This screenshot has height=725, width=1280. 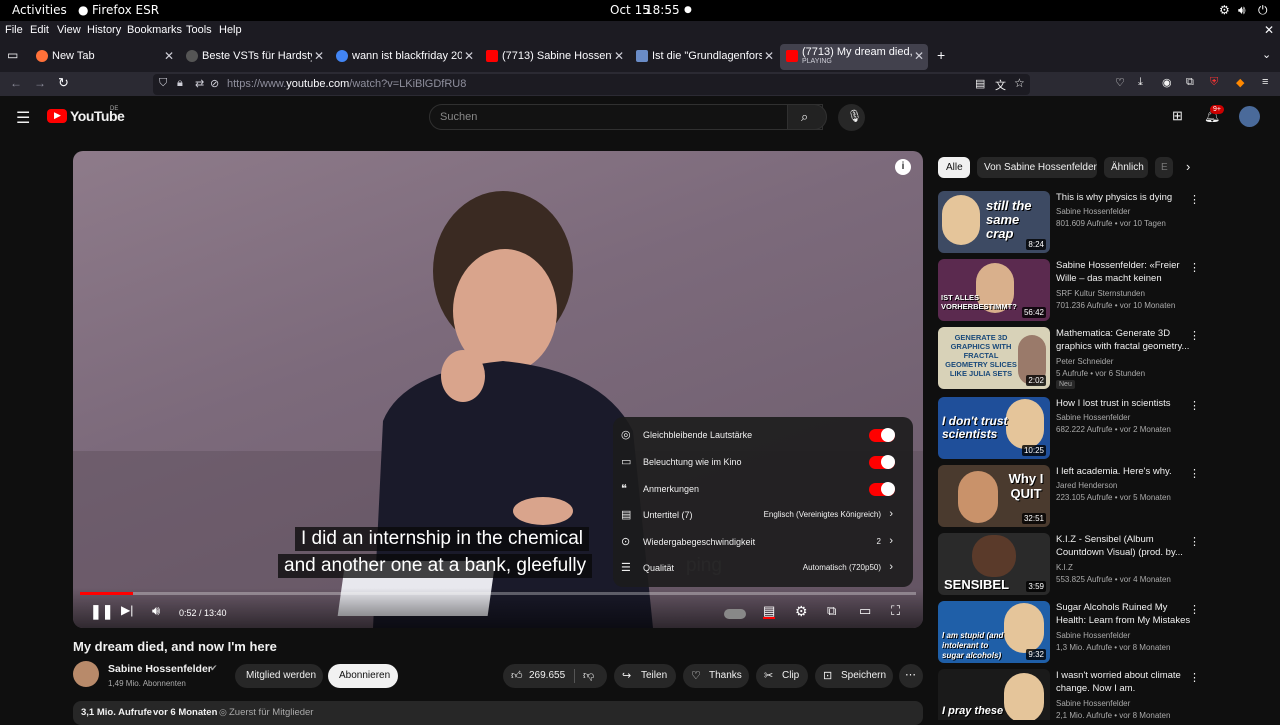 I want to click on subscribe-button: Abonnieren, so click(x=363, y=676).